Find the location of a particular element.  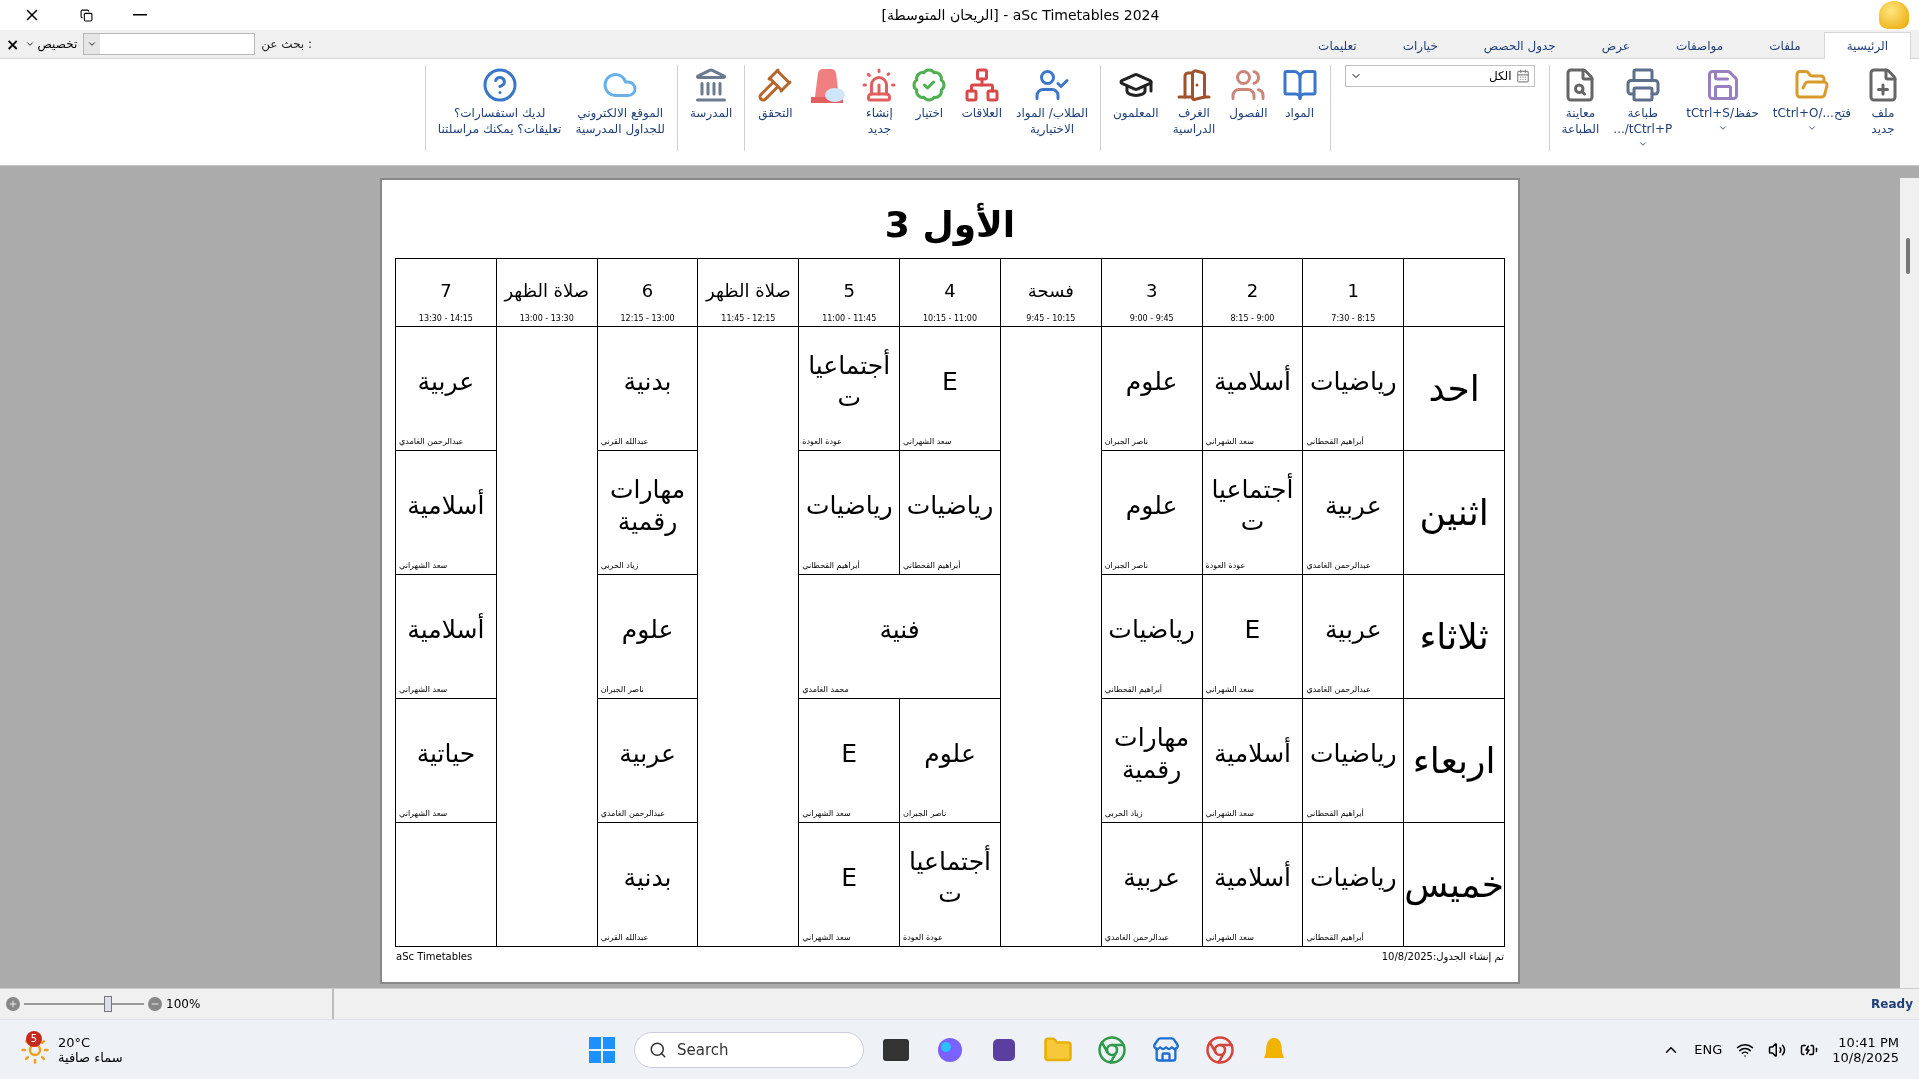

ribbon-button: الفصول is located at coordinates (1248, 108).